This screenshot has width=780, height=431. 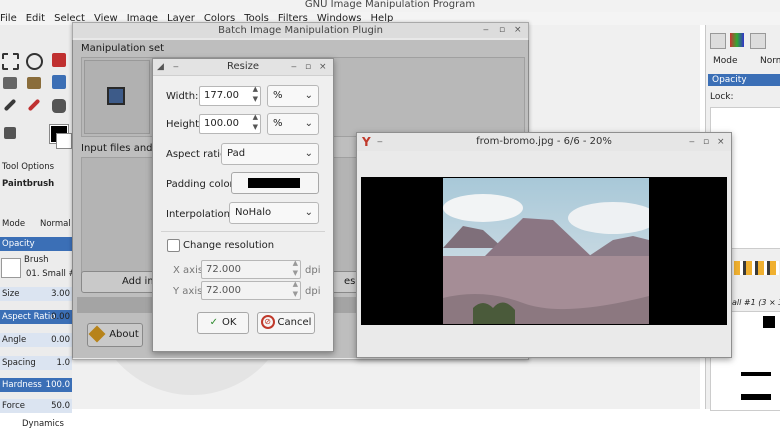 I want to click on aspect-ratio-value: Pad, so click(x=236, y=153).